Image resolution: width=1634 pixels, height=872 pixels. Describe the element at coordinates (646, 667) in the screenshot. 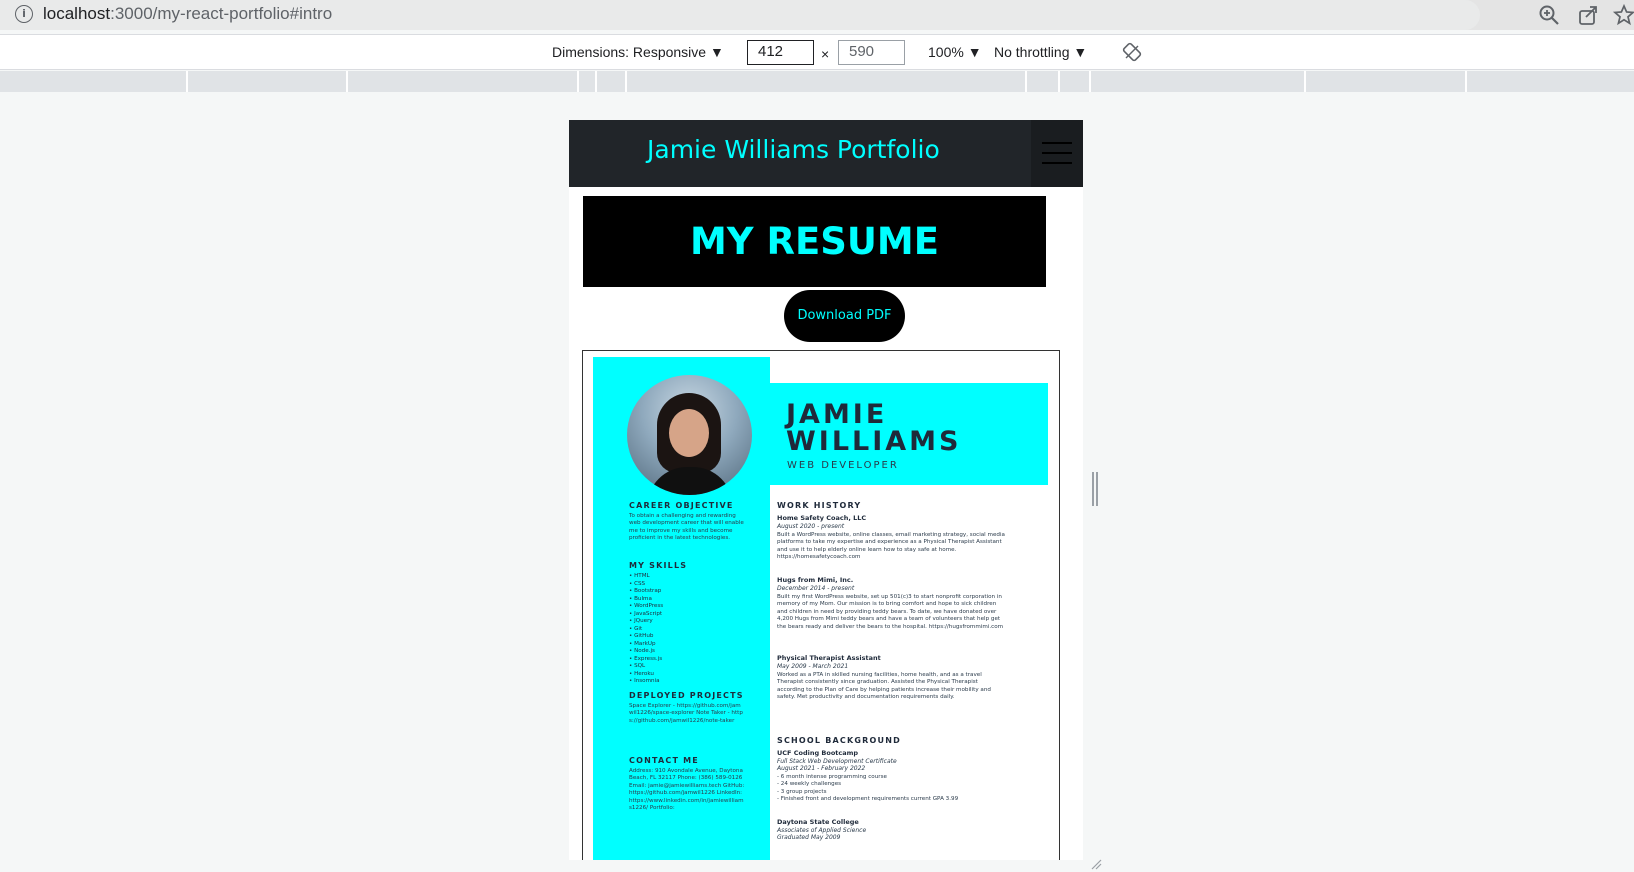

I see `skill-item: SQL` at that location.